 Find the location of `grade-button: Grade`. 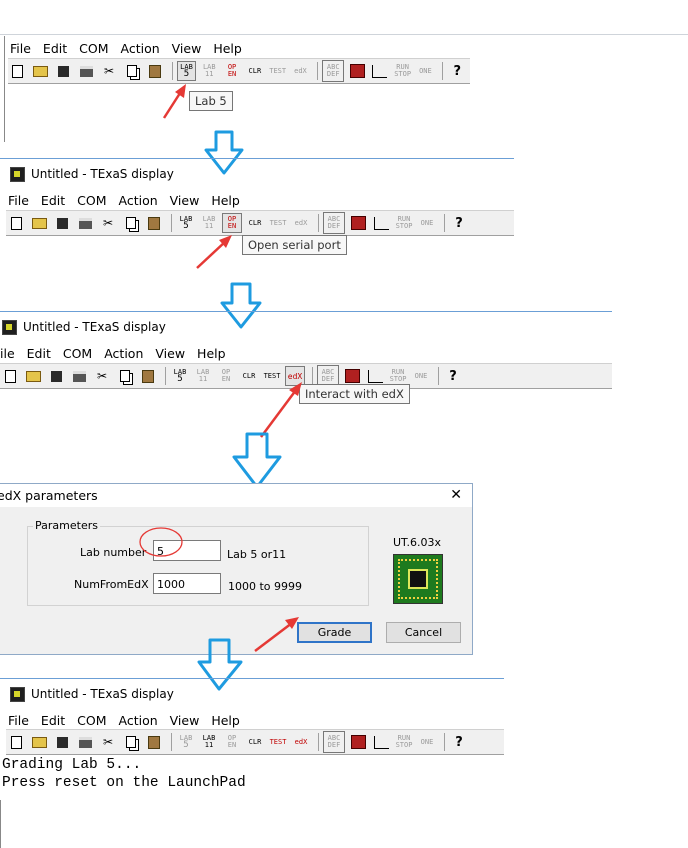

grade-button: Grade is located at coordinates (334, 632).